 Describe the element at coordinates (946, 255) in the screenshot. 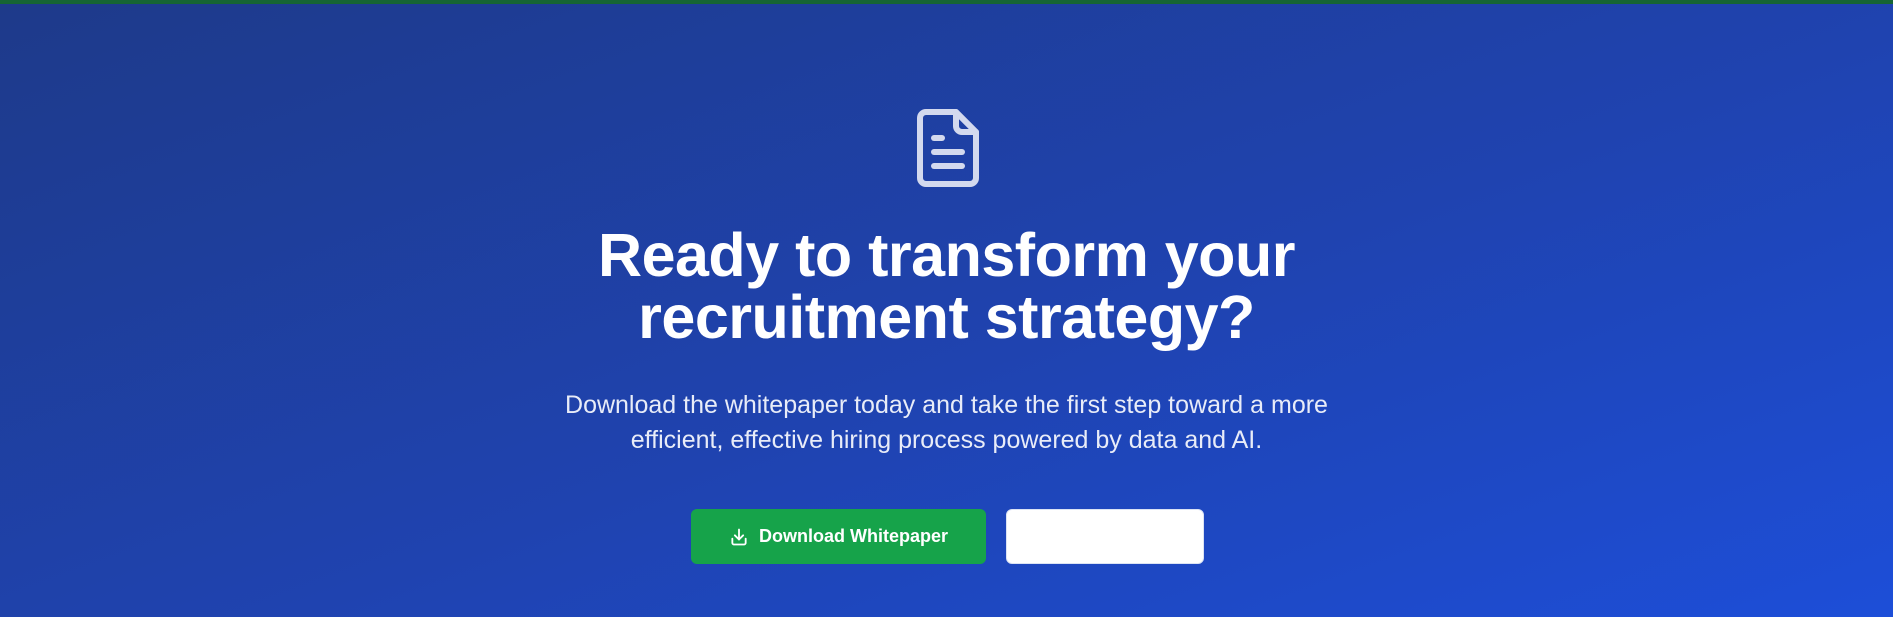

I see `headline-line-1: Ready to transform your` at that location.